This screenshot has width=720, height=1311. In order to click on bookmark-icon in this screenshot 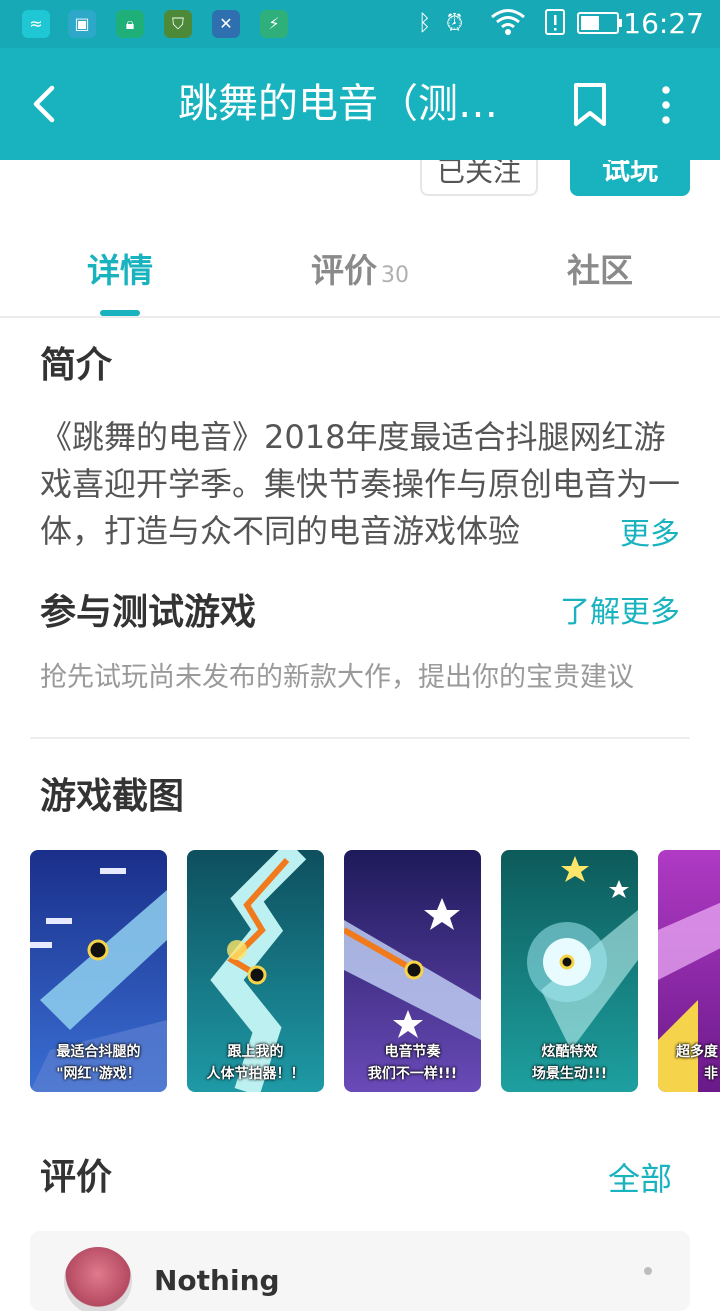, I will do `click(590, 104)`.